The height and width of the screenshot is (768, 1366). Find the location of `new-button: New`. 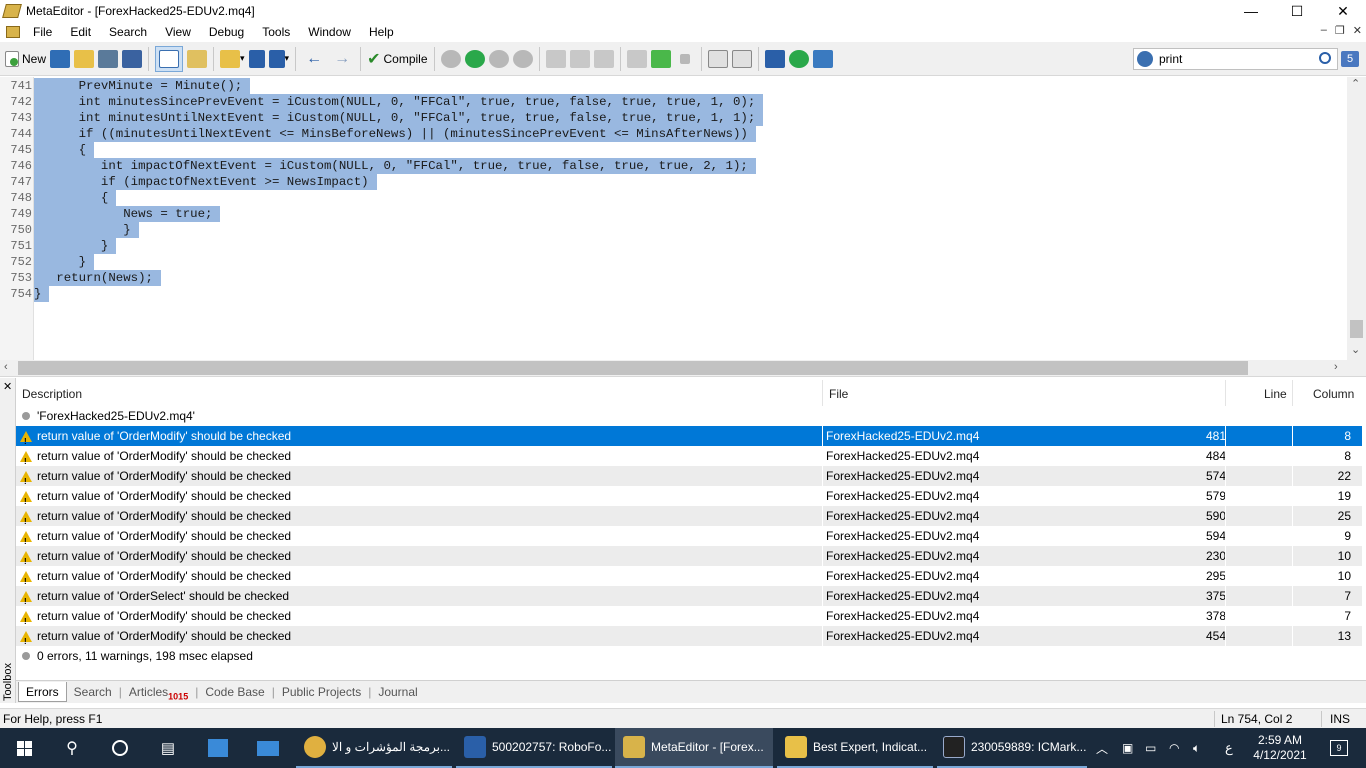

new-button: New is located at coordinates (25, 59).